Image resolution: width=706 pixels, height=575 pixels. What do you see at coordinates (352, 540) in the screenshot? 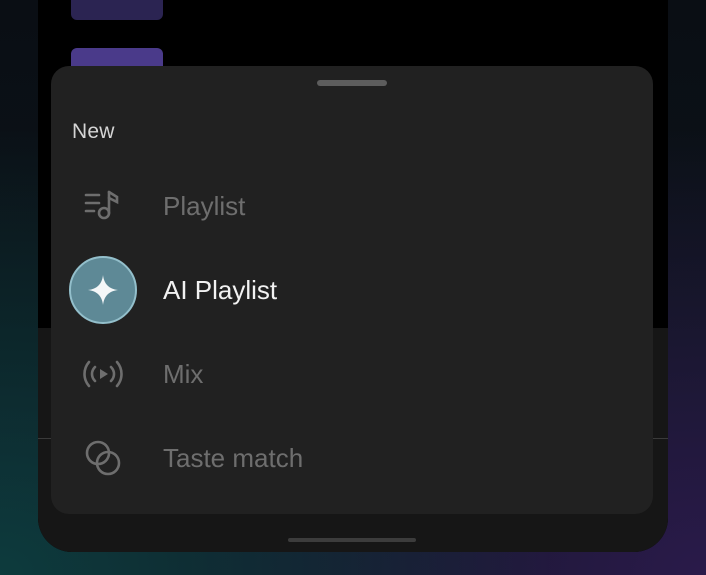
I see `home-indicator` at bounding box center [352, 540].